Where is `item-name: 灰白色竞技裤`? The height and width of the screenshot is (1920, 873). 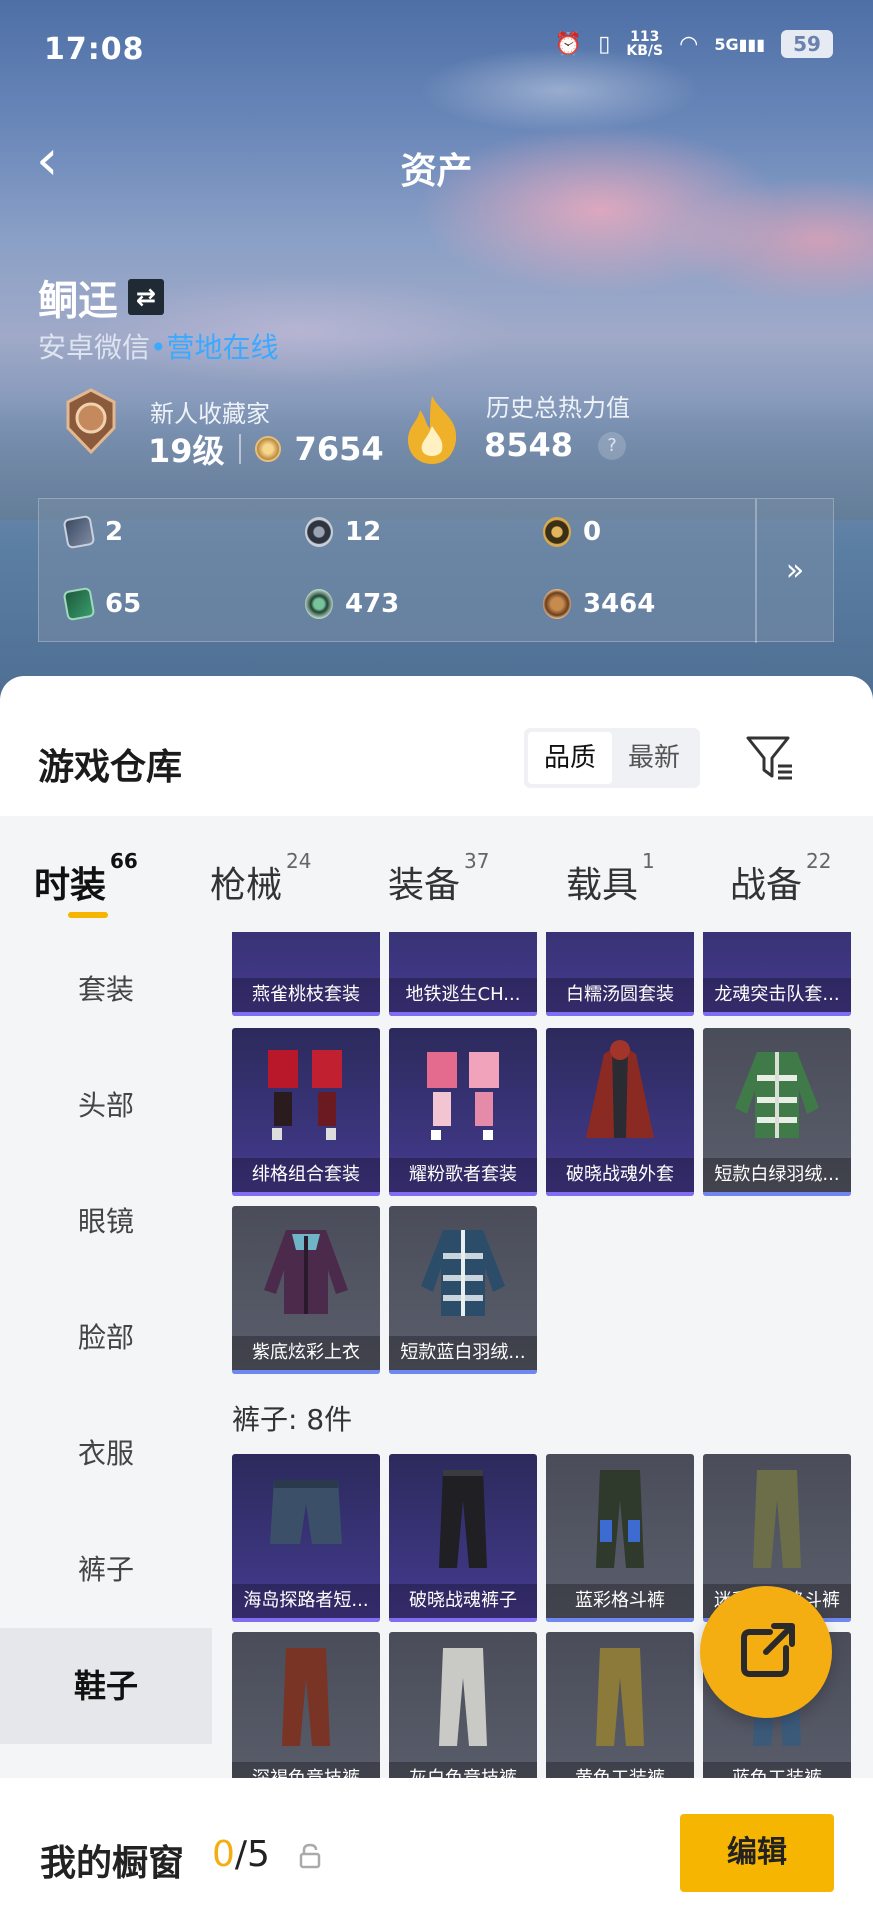 item-name: 灰白色竞技裤 is located at coordinates (463, 1770).